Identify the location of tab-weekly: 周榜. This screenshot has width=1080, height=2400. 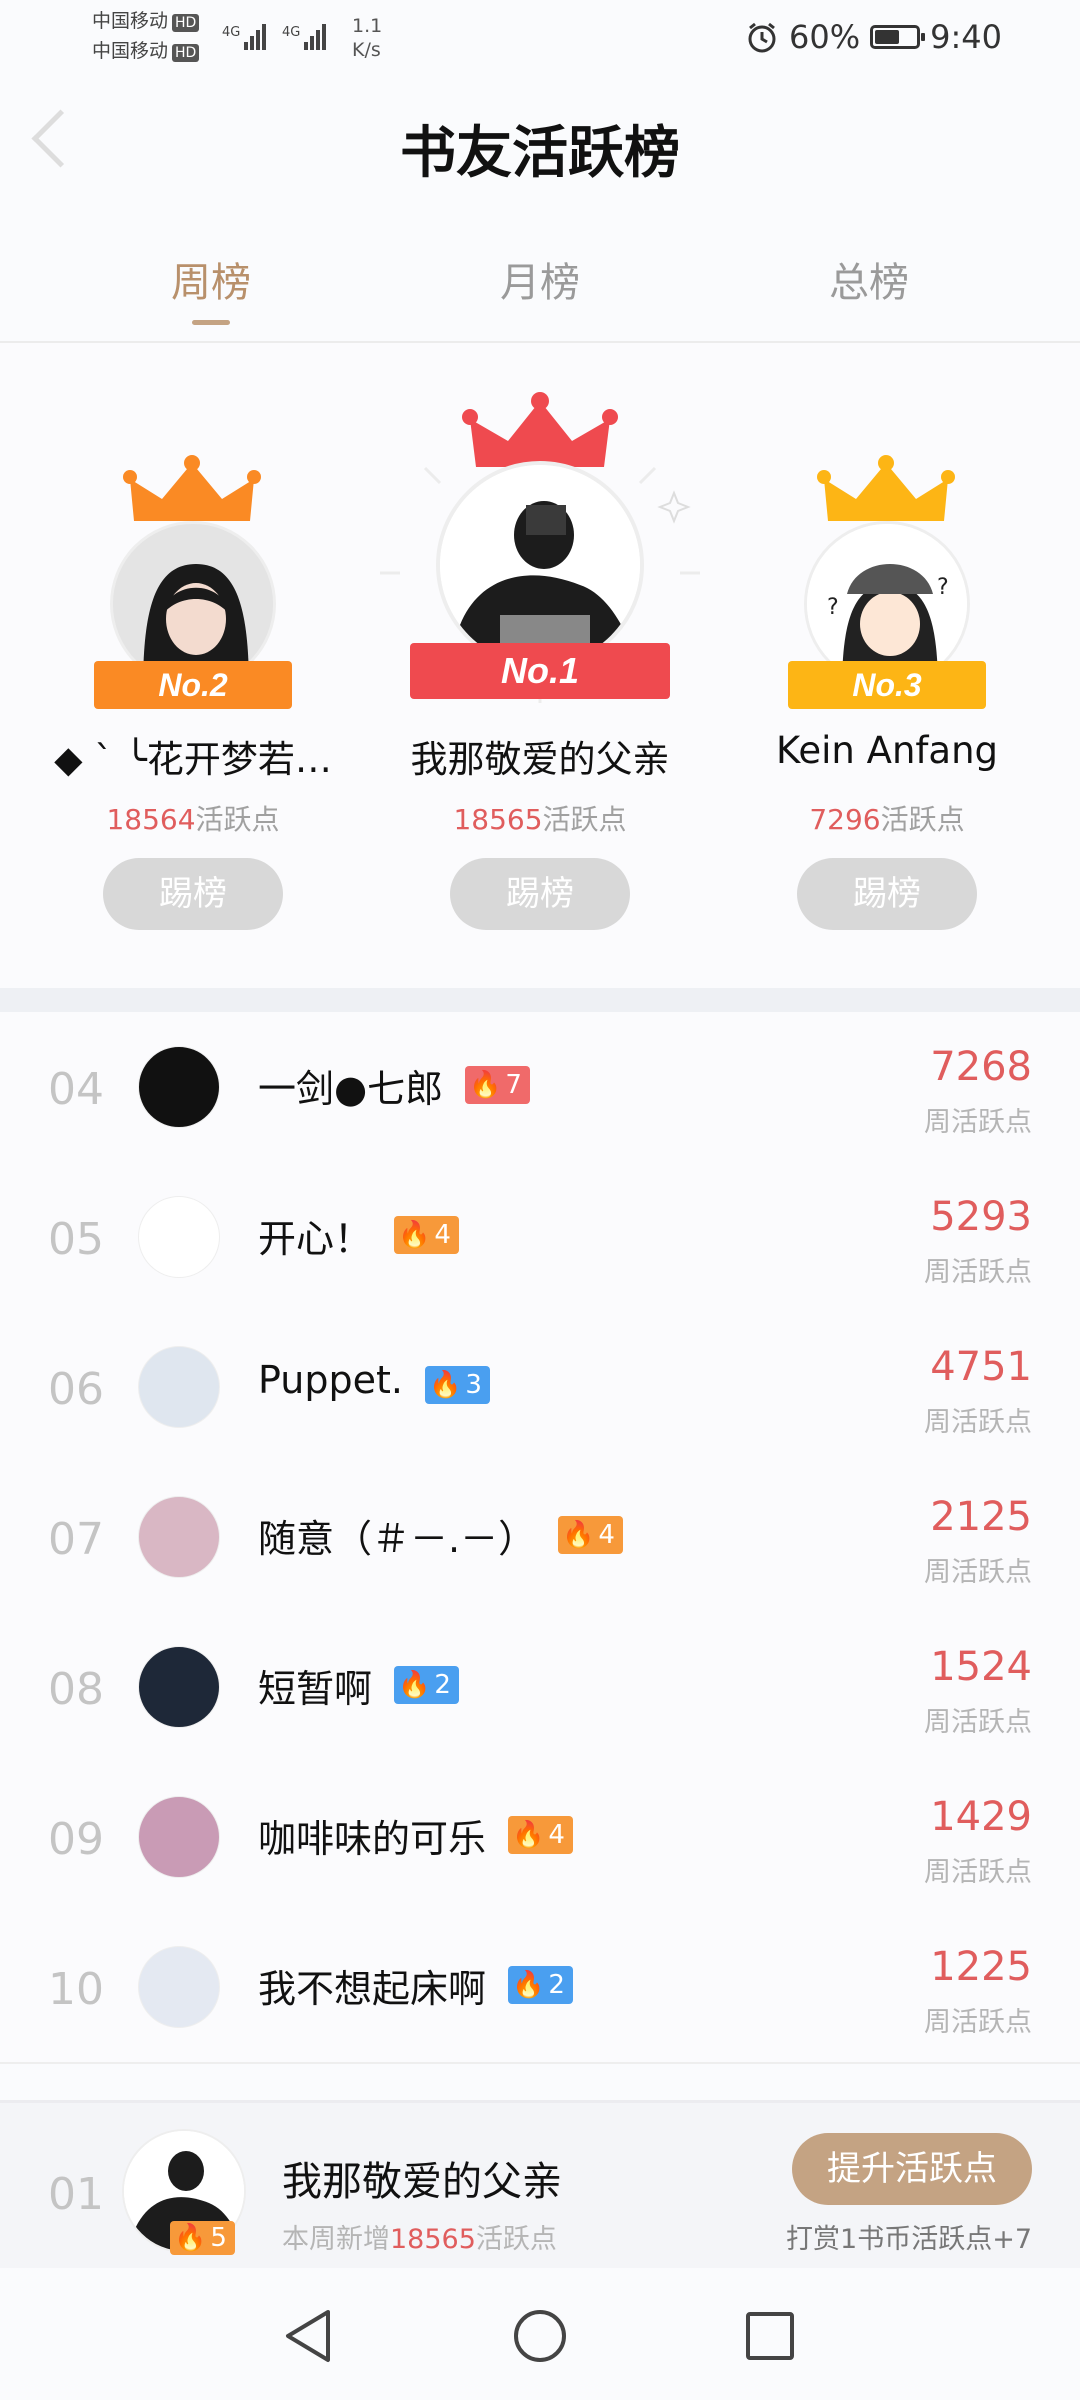
(211, 279).